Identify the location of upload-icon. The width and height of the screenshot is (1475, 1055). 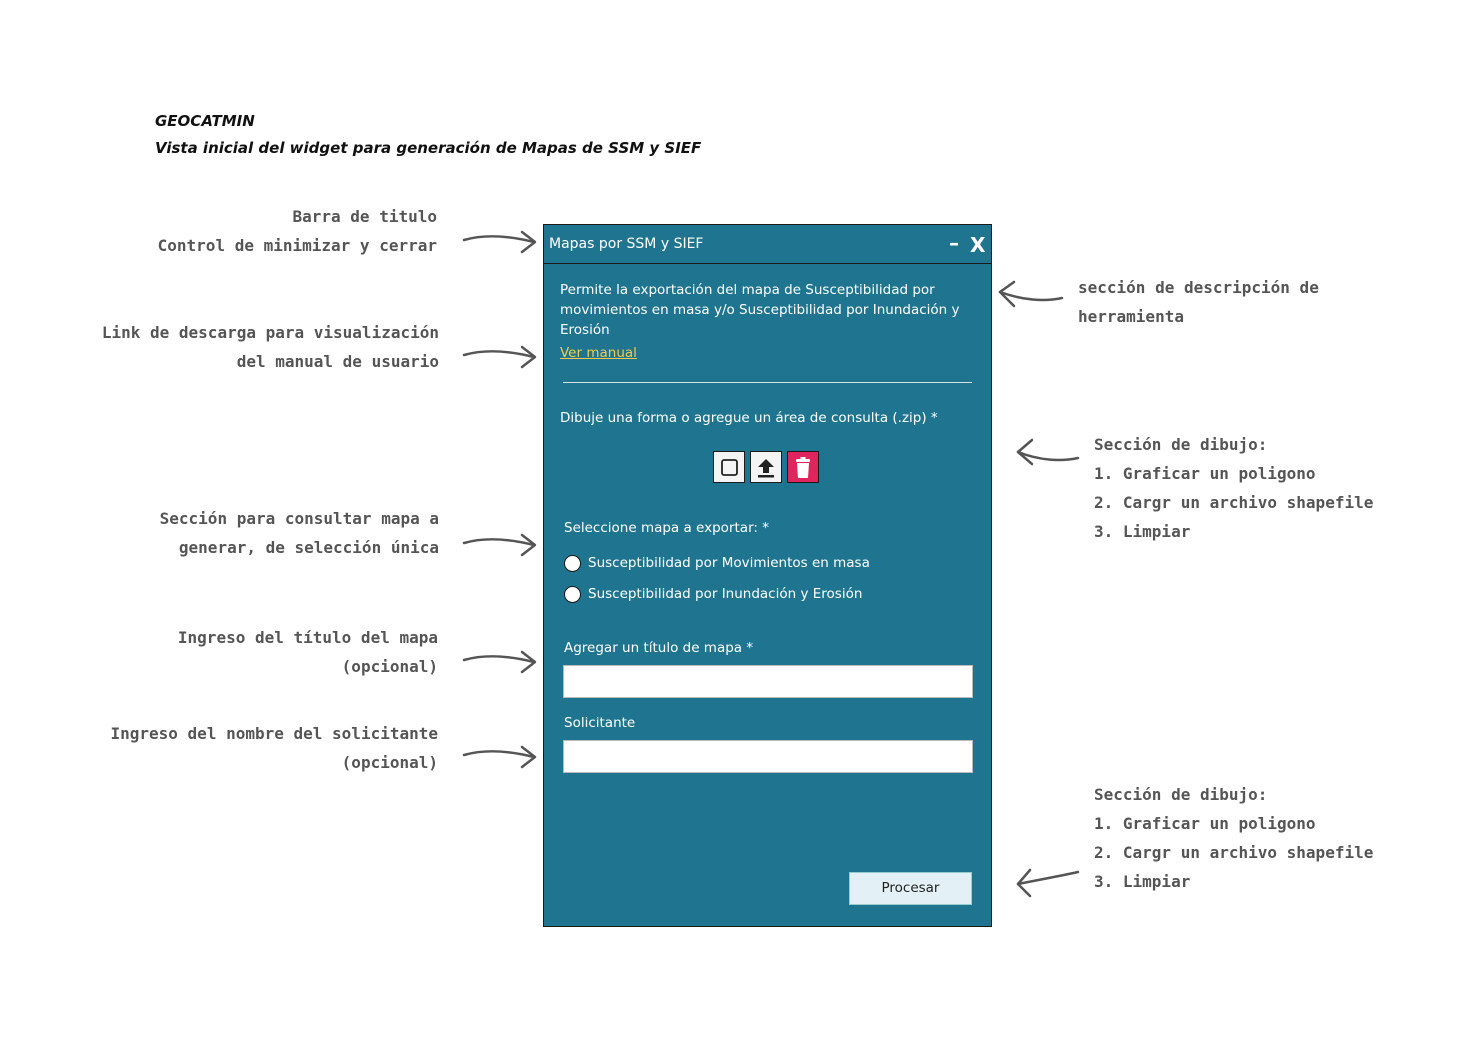
(766, 468).